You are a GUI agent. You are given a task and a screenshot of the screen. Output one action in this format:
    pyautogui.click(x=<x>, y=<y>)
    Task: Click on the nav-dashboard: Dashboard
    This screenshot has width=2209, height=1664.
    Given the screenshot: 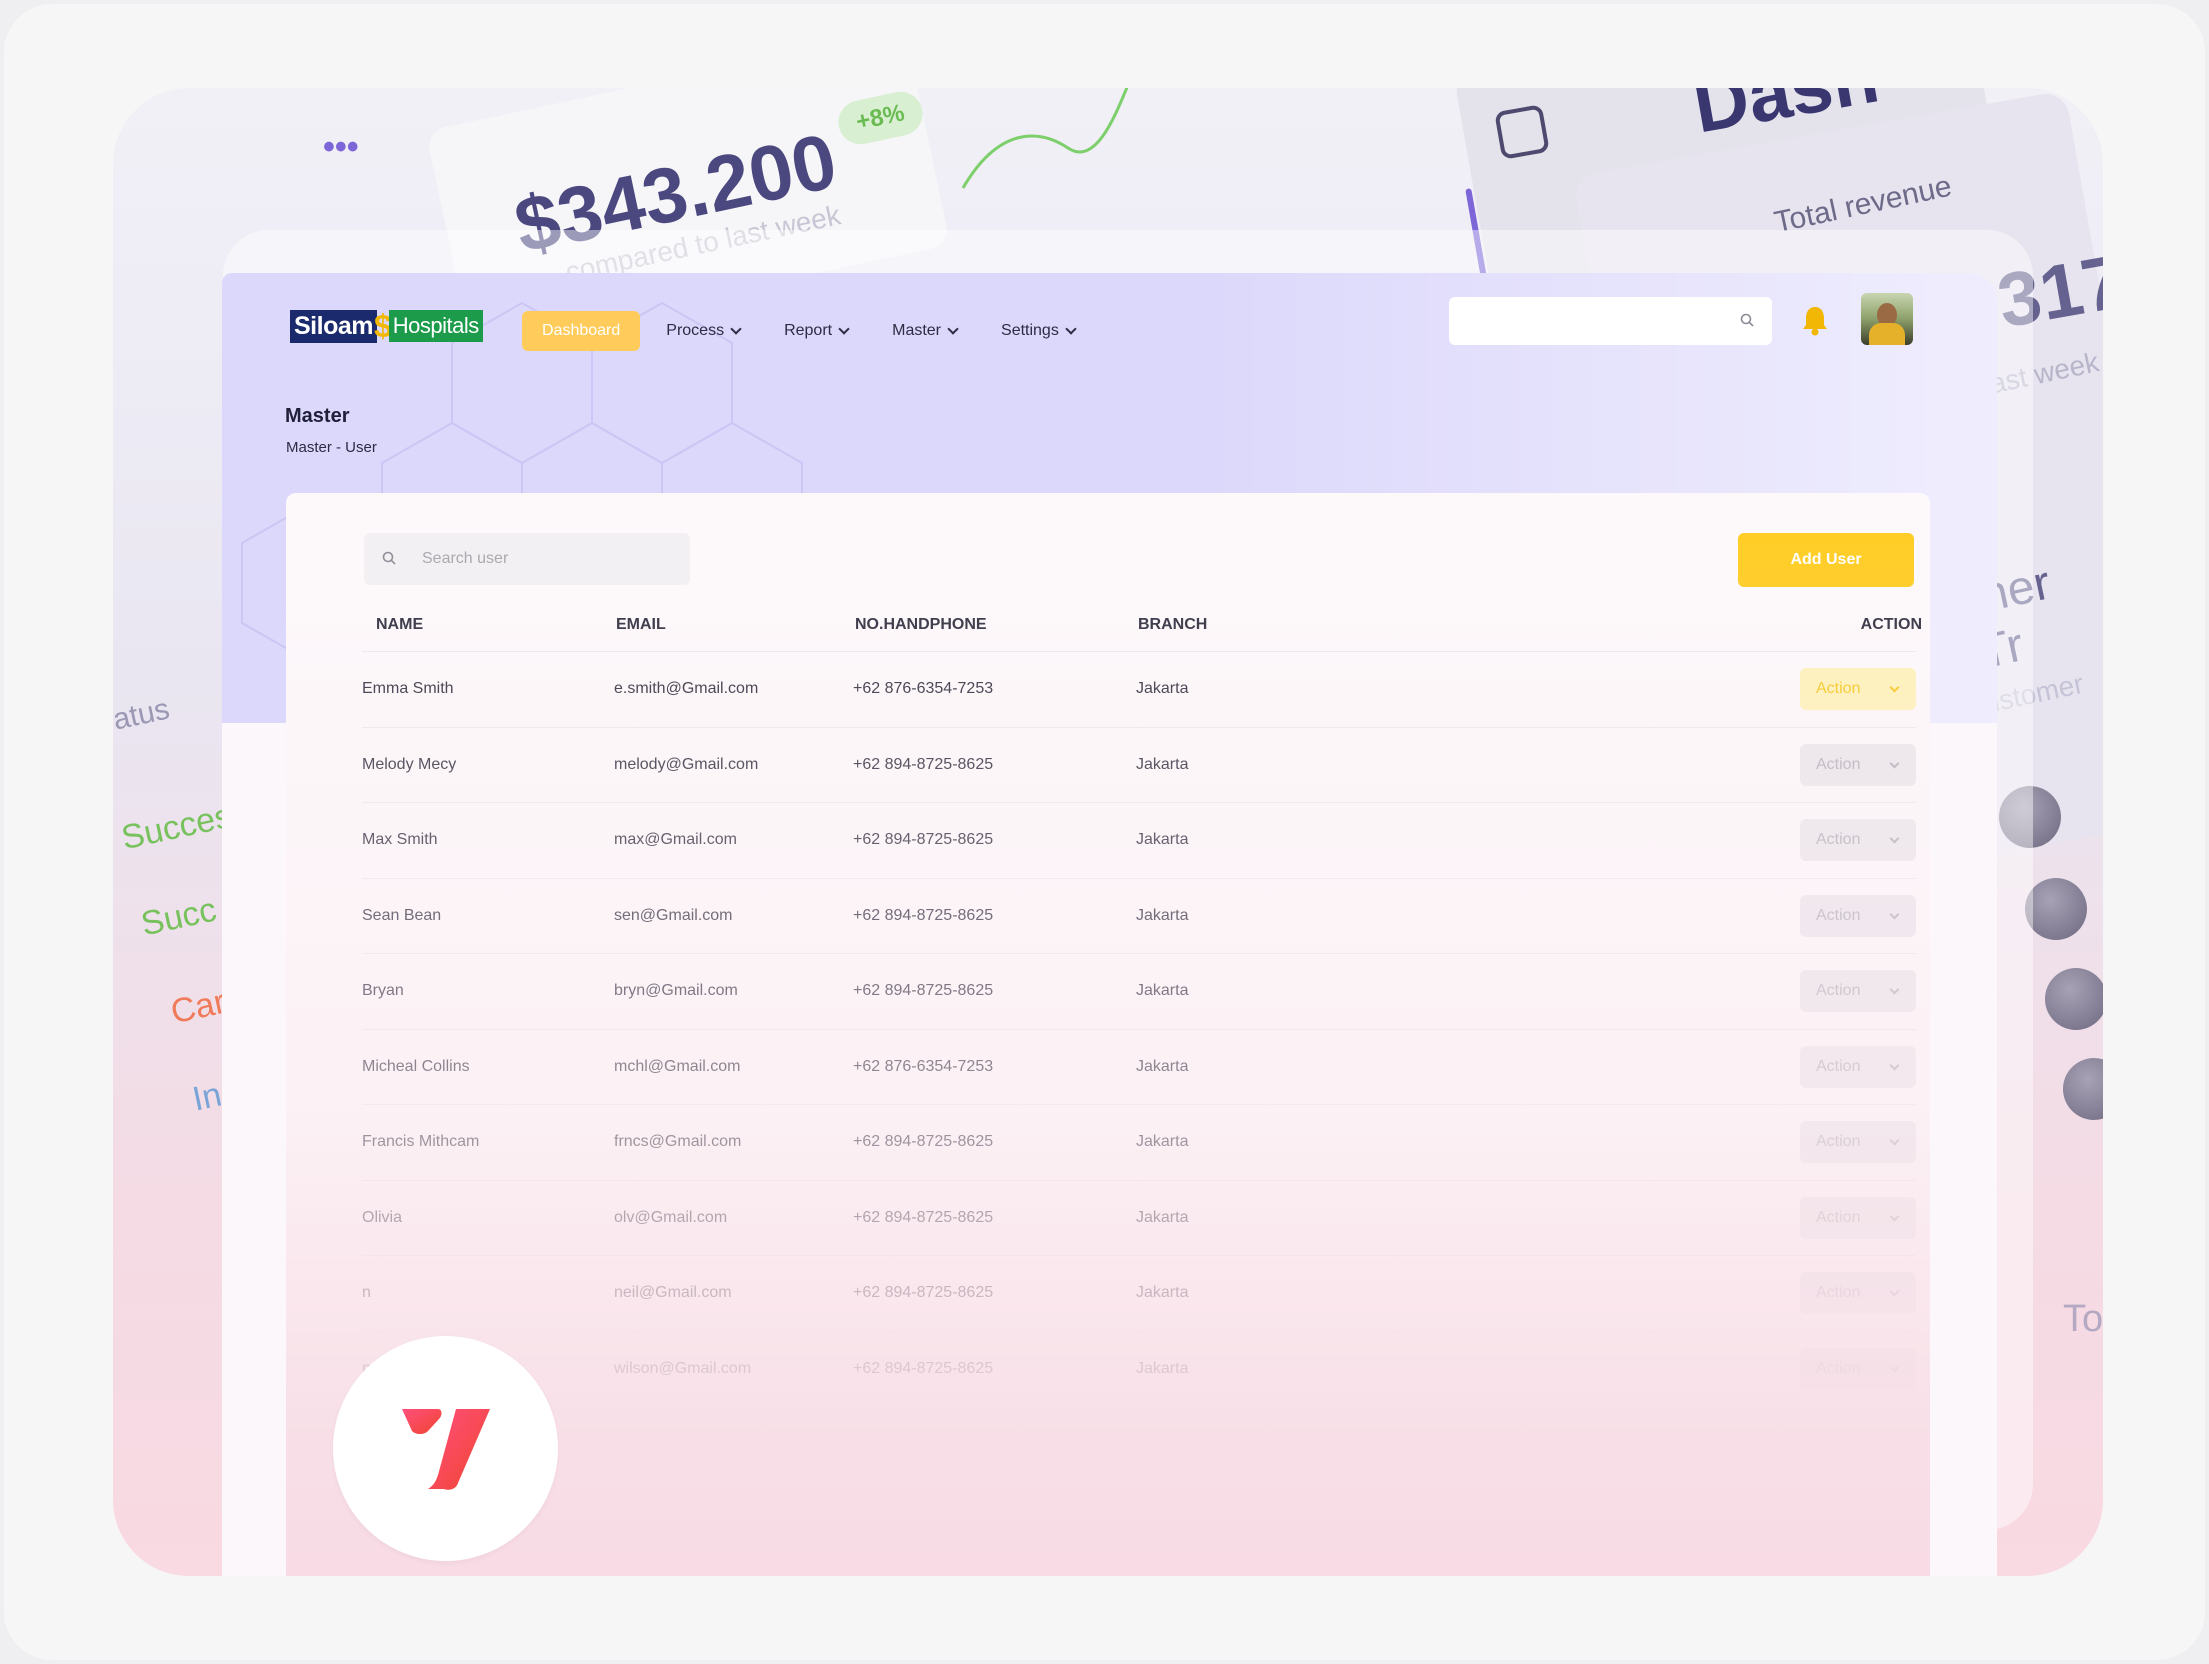 What is the action you would take?
    pyautogui.click(x=581, y=331)
    